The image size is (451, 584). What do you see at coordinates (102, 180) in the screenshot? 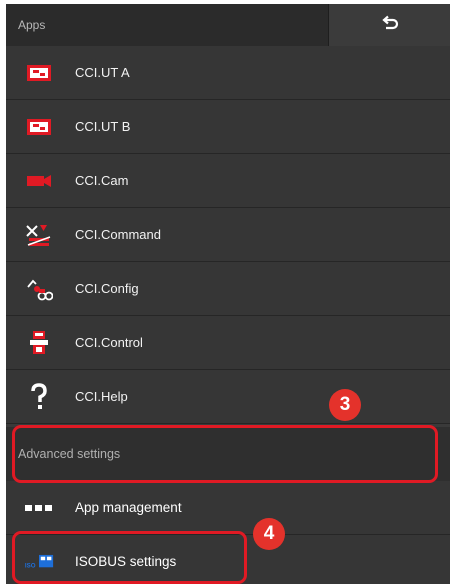
I see `app-label: CCI.Cam` at bounding box center [102, 180].